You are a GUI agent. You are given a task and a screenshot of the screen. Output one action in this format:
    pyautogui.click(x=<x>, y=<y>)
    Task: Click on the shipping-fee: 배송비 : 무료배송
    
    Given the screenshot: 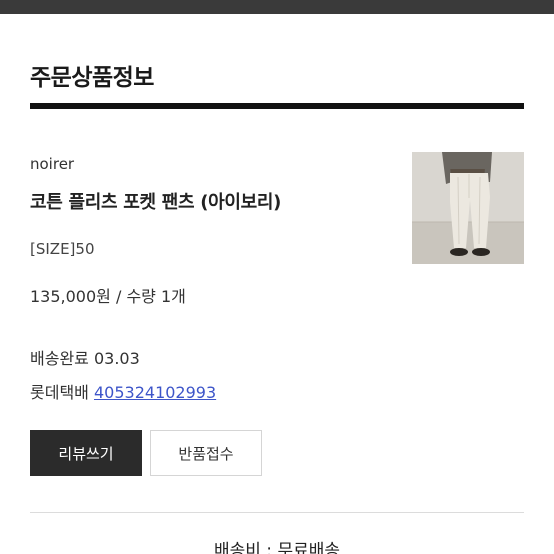 What is the action you would take?
    pyautogui.click(x=276, y=547)
    